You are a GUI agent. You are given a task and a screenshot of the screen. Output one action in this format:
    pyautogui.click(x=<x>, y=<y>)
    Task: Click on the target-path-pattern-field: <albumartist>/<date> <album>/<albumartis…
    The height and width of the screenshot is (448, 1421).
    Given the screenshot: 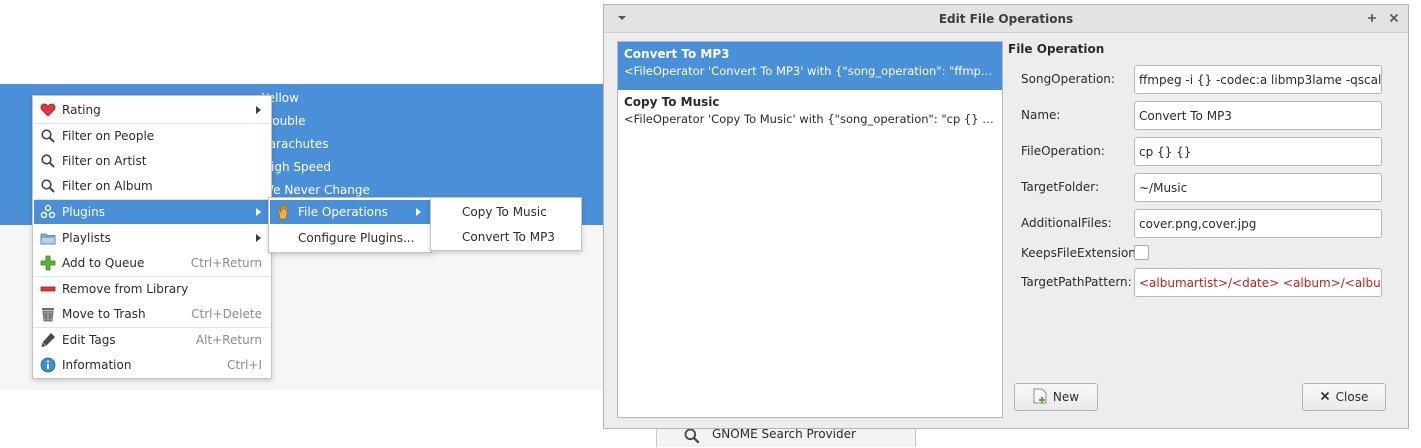 What is the action you would take?
    pyautogui.click(x=1258, y=282)
    